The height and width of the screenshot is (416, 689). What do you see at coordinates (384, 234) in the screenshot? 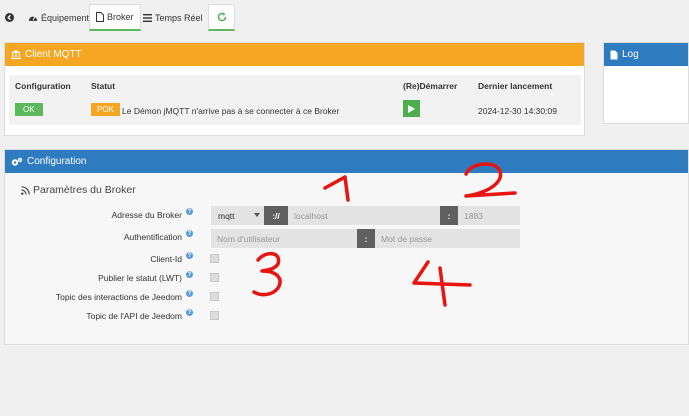
I see `handwritten-annotations` at bounding box center [384, 234].